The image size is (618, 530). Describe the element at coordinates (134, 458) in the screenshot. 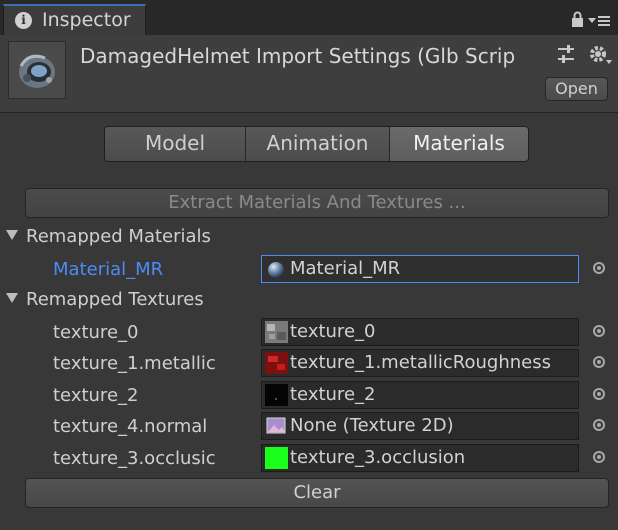

I see `texture-label: texture_3.occlusic` at that location.